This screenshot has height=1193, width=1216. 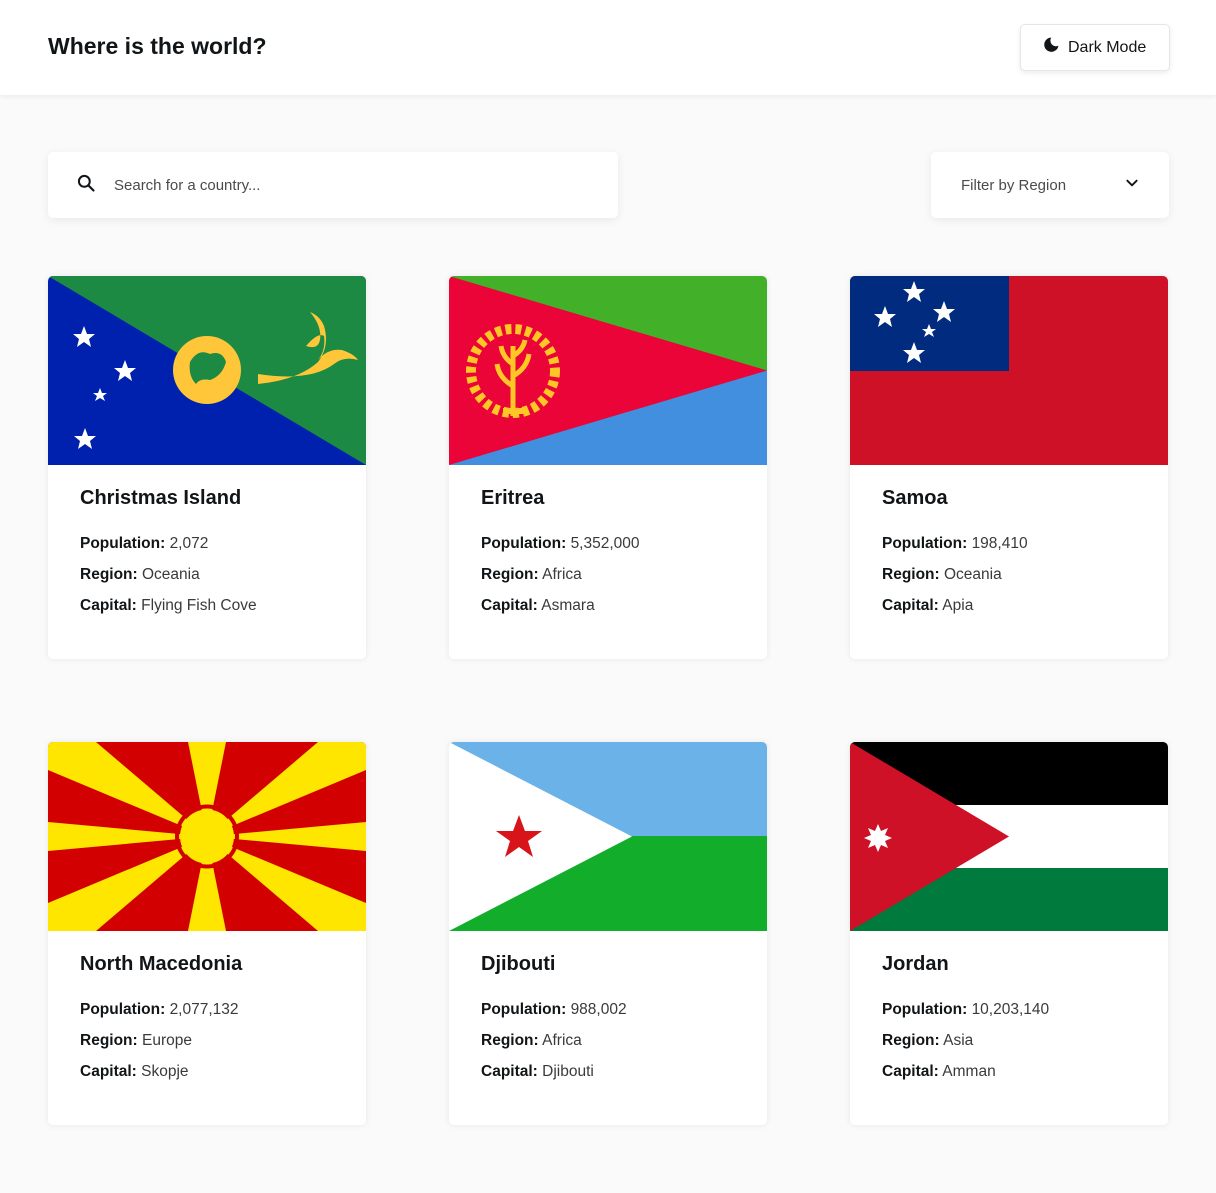 I want to click on christmas-island-flag, so click(x=207, y=370).